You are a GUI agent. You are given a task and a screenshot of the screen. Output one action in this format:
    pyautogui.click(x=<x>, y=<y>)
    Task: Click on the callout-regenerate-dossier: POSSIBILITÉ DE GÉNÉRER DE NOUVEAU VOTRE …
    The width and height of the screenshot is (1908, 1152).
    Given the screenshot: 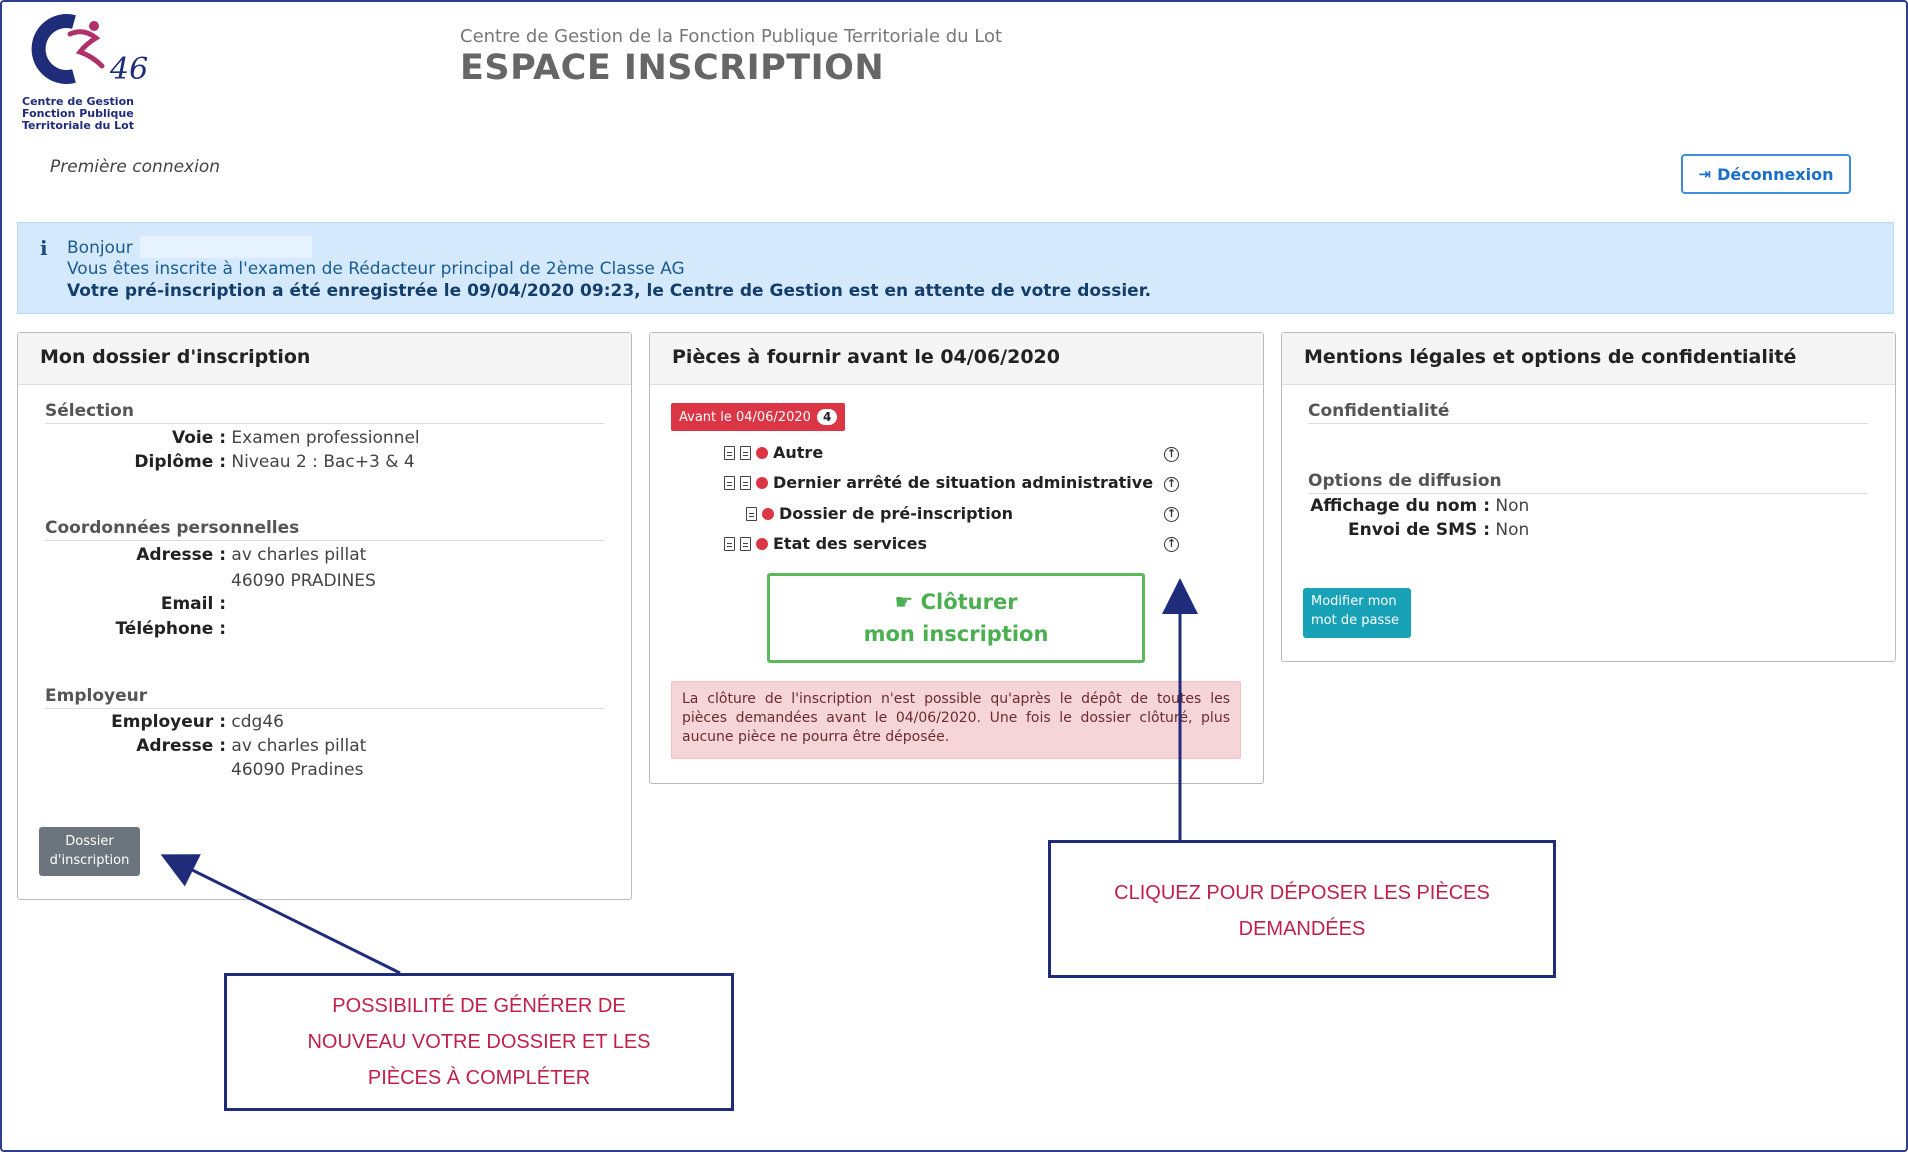 What is the action you would take?
    pyautogui.click(x=479, y=1042)
    